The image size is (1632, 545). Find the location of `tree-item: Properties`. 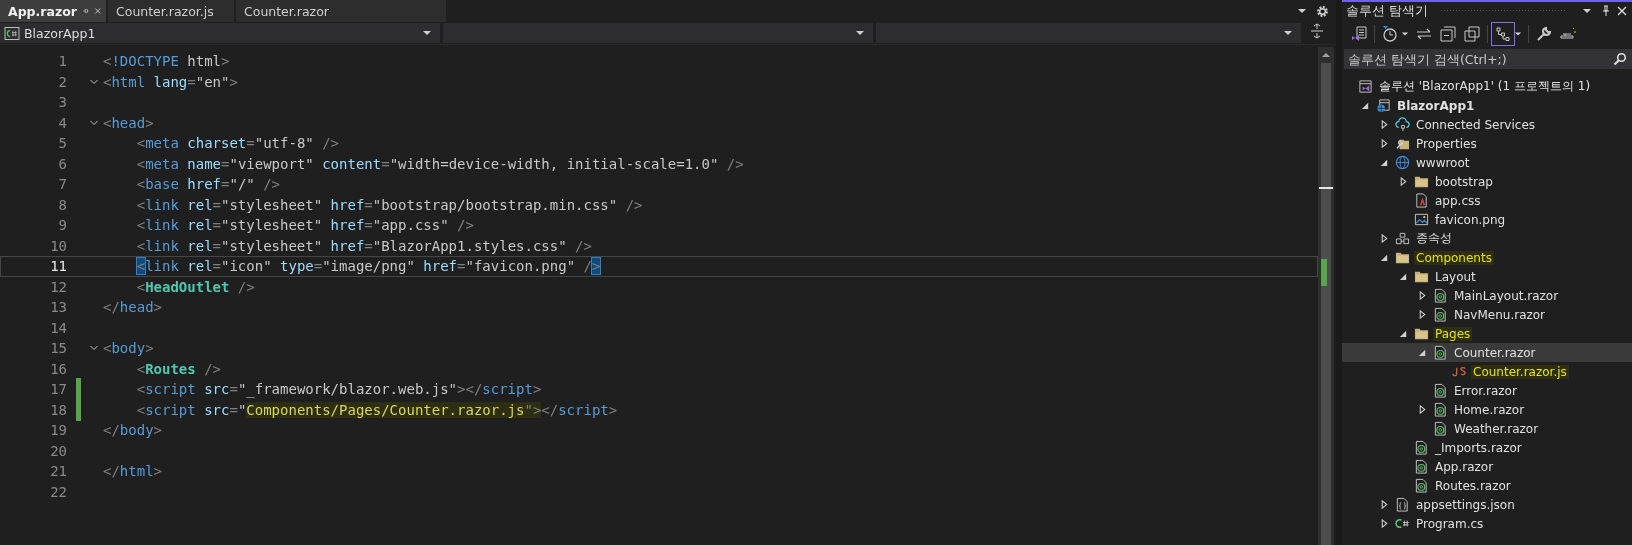

tree-item: Properties is located at coordinates (1487, 143).